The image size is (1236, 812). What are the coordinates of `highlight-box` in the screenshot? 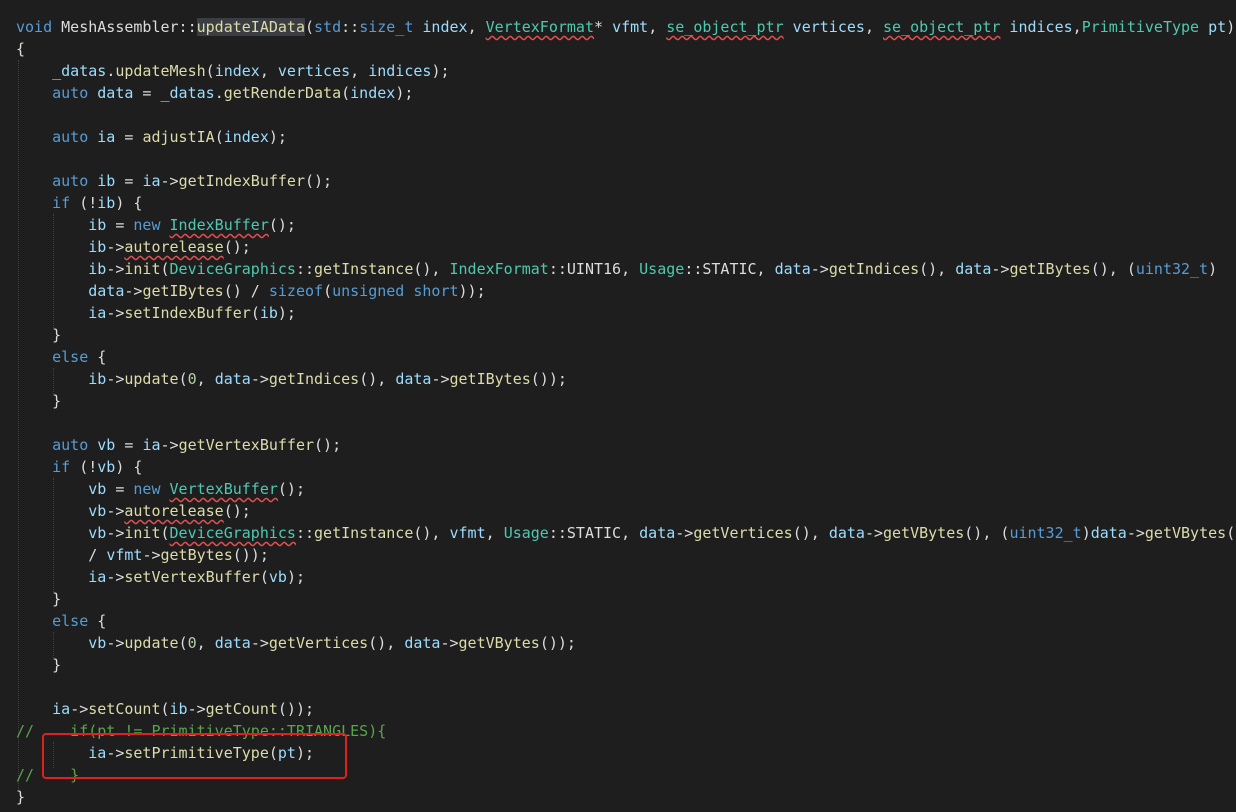 It's located at (194, 756).